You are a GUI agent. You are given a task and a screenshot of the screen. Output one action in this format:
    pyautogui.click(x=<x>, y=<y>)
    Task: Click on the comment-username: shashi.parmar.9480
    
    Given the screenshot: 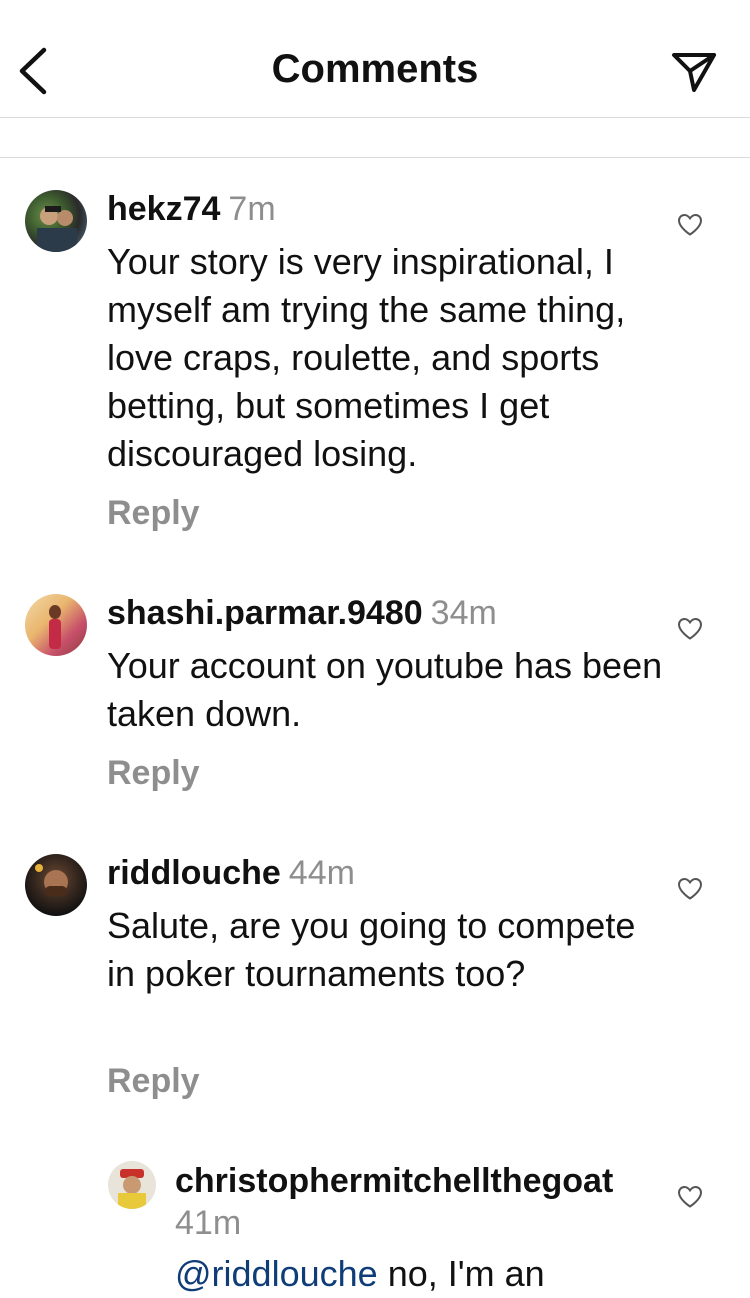 What is the action you would take?
    pyautogui.click(x=265, y=613)
    